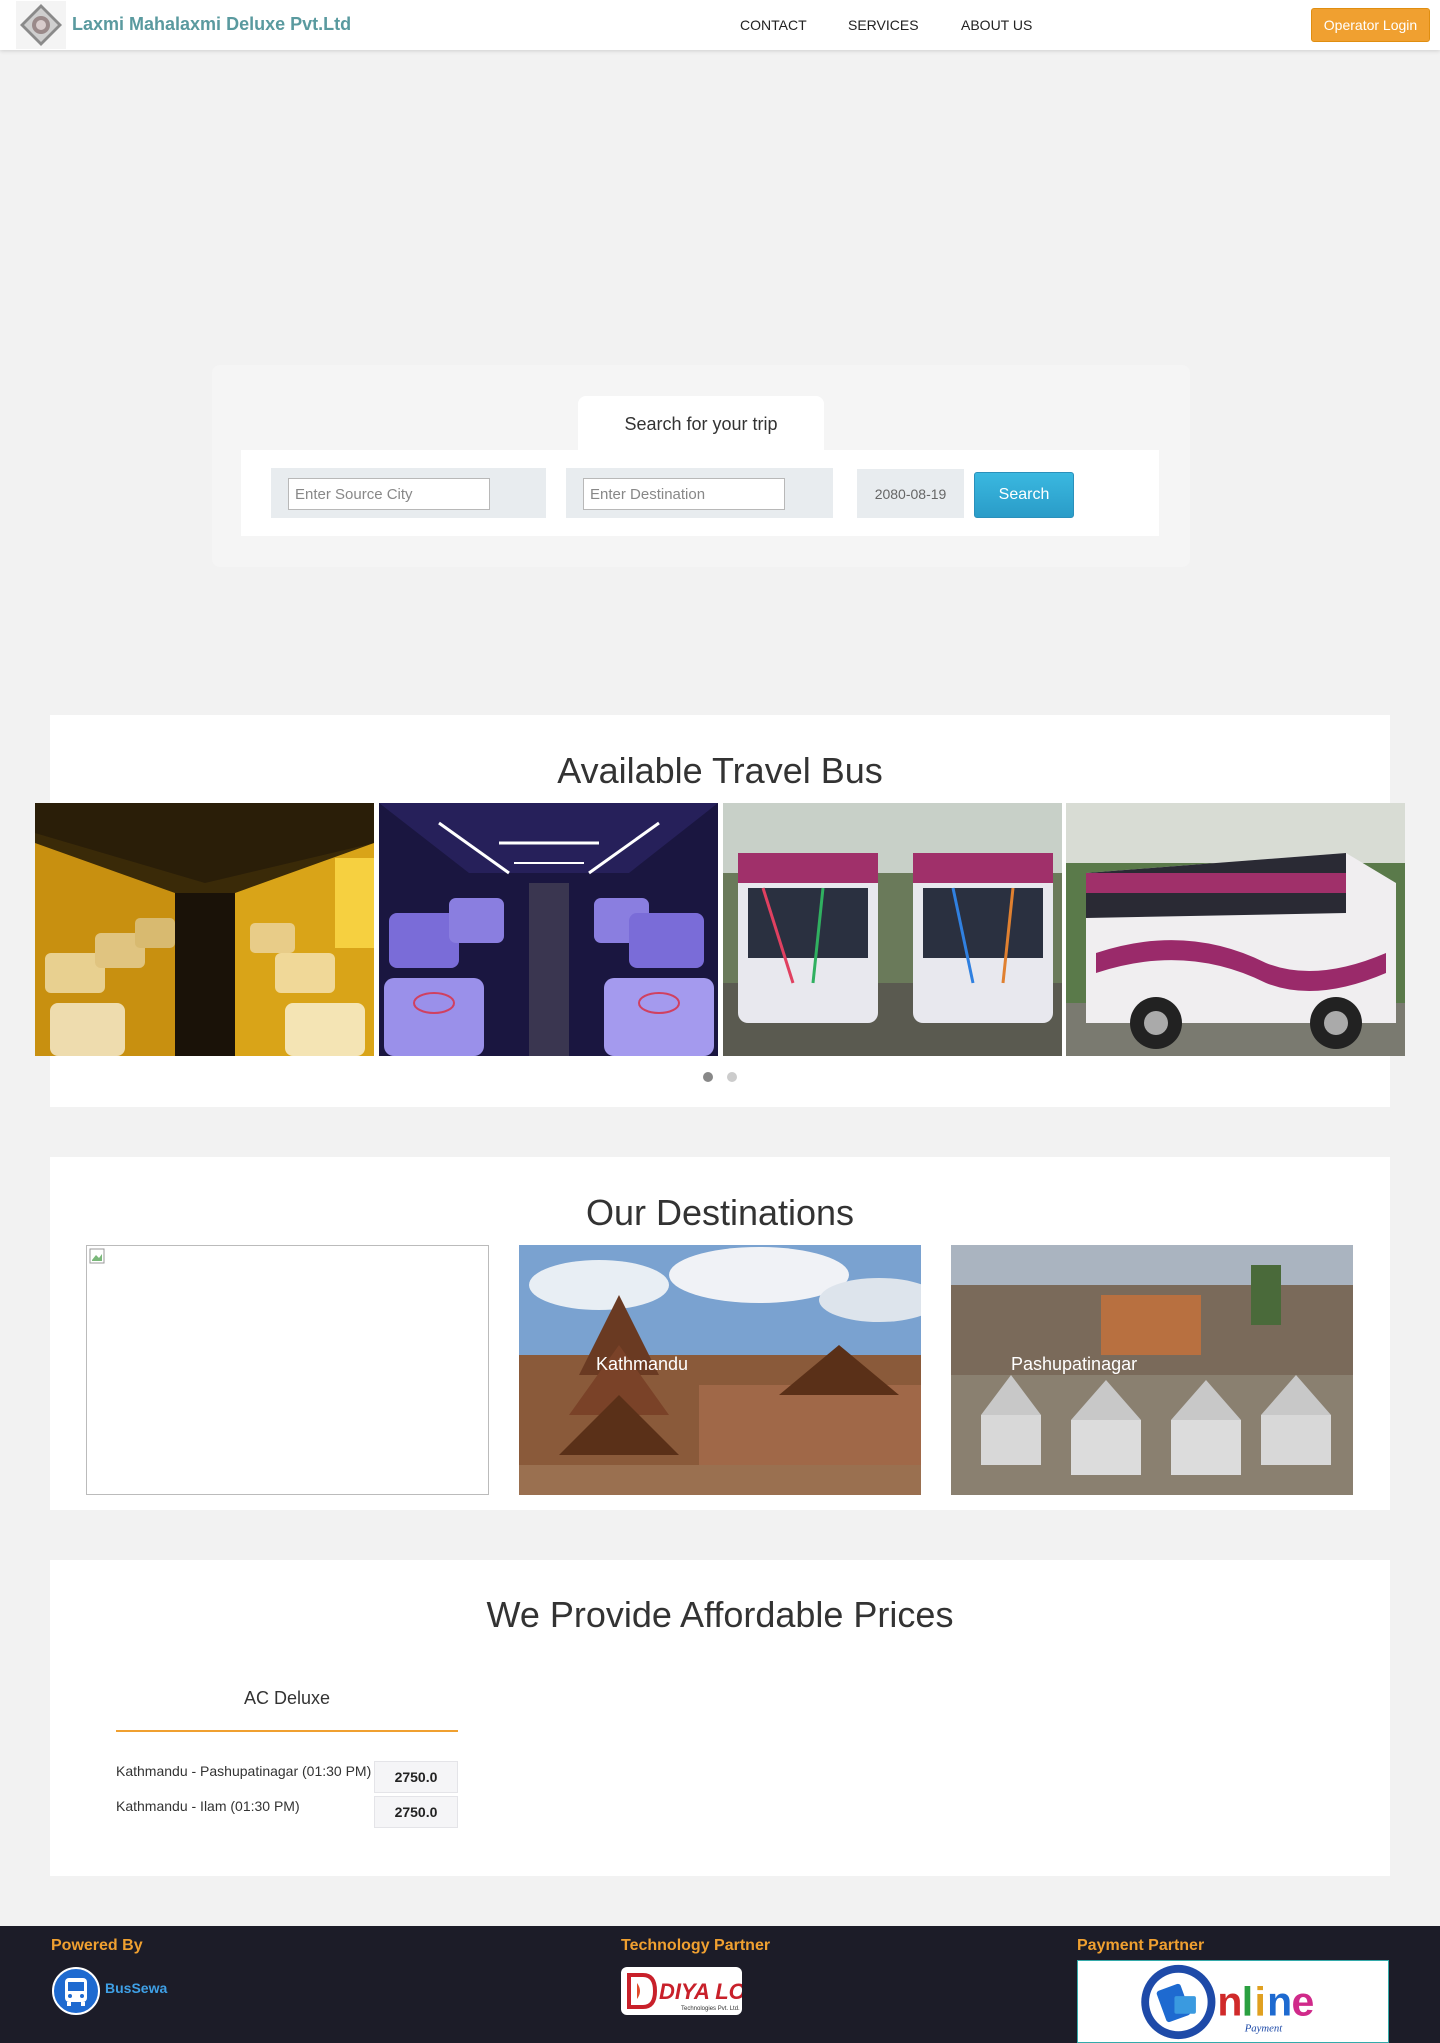 This screenshot has height=2043, width=1440. What do you see at coordinates (1074, 1364) in the screenshot?
I see `destination-label-pashupatinagar: Pashupatinagar` at bounding box center [1074, 1364].